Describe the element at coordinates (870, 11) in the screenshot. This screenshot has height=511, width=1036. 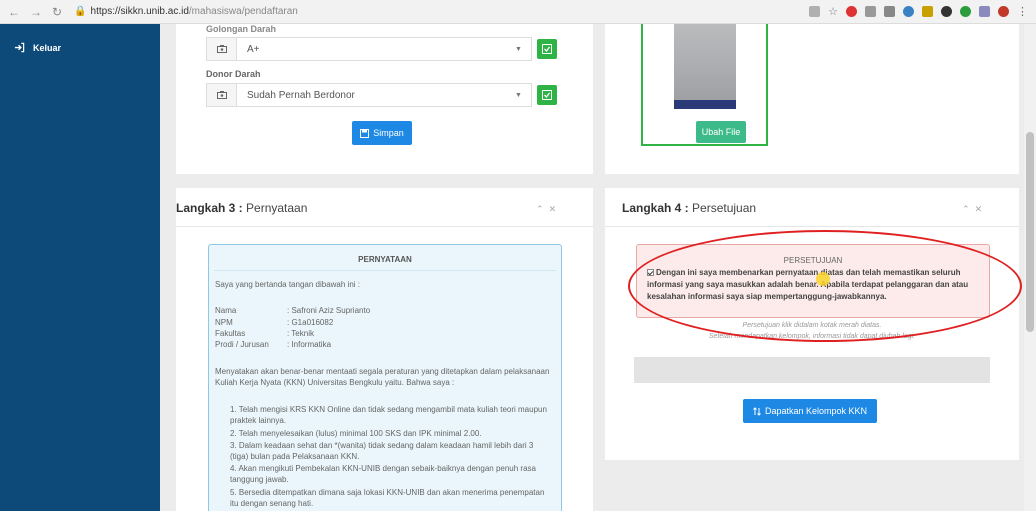
I see `cast-icon` at that location.